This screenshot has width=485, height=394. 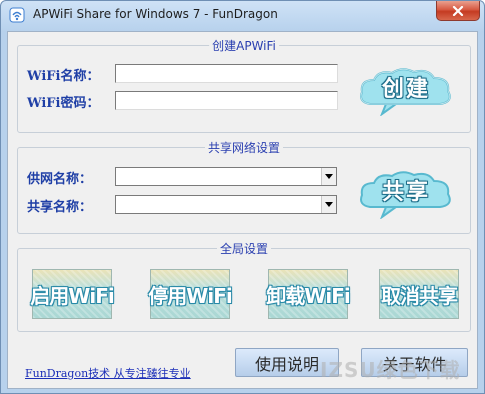 I want to click on close-icon, so click(x=458, y=10).